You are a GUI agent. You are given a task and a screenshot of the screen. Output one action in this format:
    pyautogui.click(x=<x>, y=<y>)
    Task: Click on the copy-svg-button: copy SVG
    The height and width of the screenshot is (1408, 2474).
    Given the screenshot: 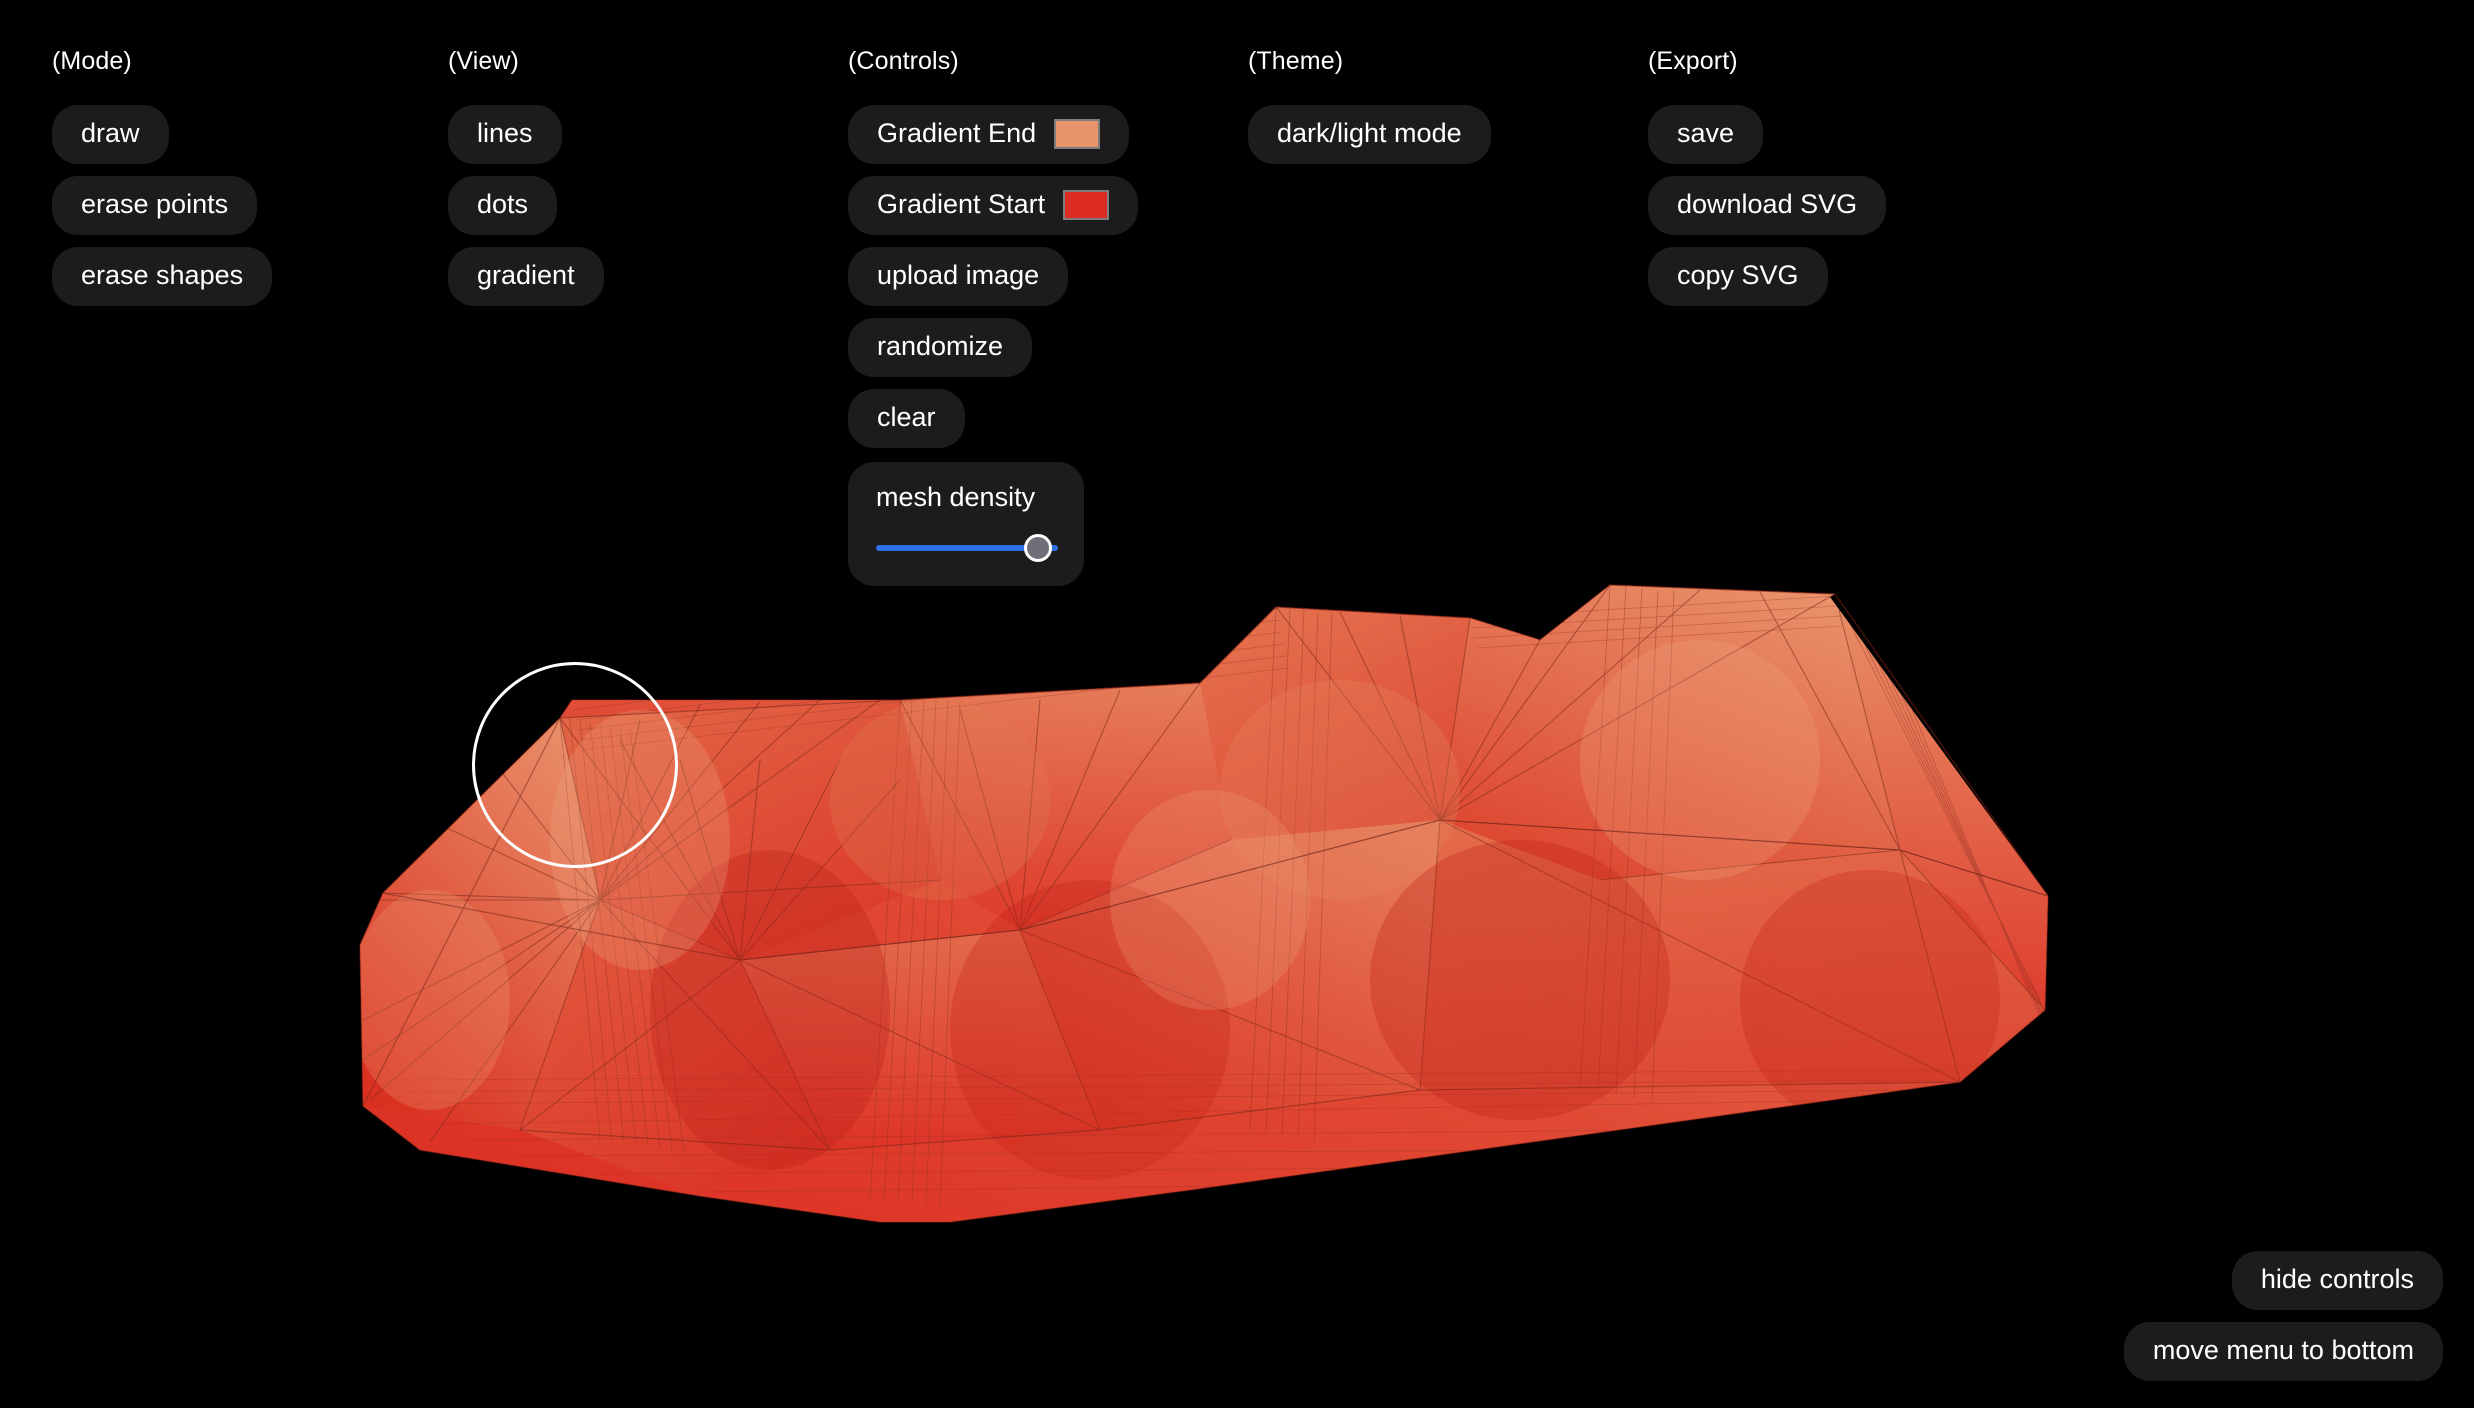 What is the action you would take?
    pyautogui.click(x=1738, y=276)
    